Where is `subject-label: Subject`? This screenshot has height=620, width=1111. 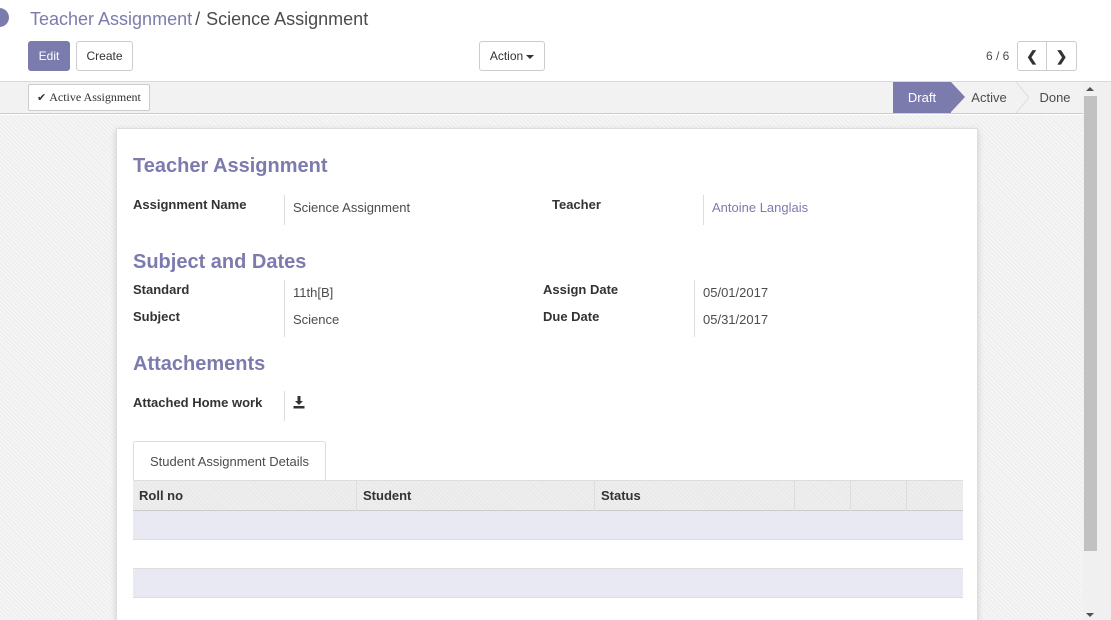
subject-label: Subject is located at coordinates (156, 316).